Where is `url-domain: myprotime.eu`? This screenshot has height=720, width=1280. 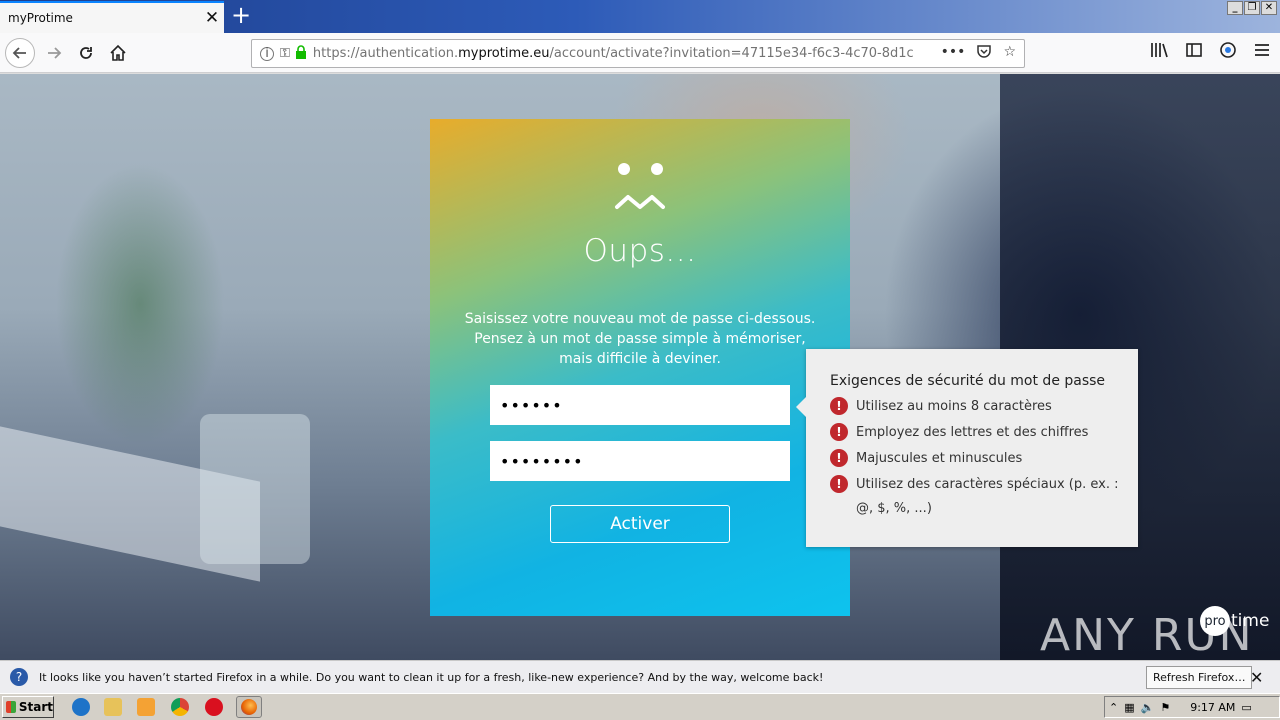 url-domain: myprotime.eu is located at coordinates (504, 53).